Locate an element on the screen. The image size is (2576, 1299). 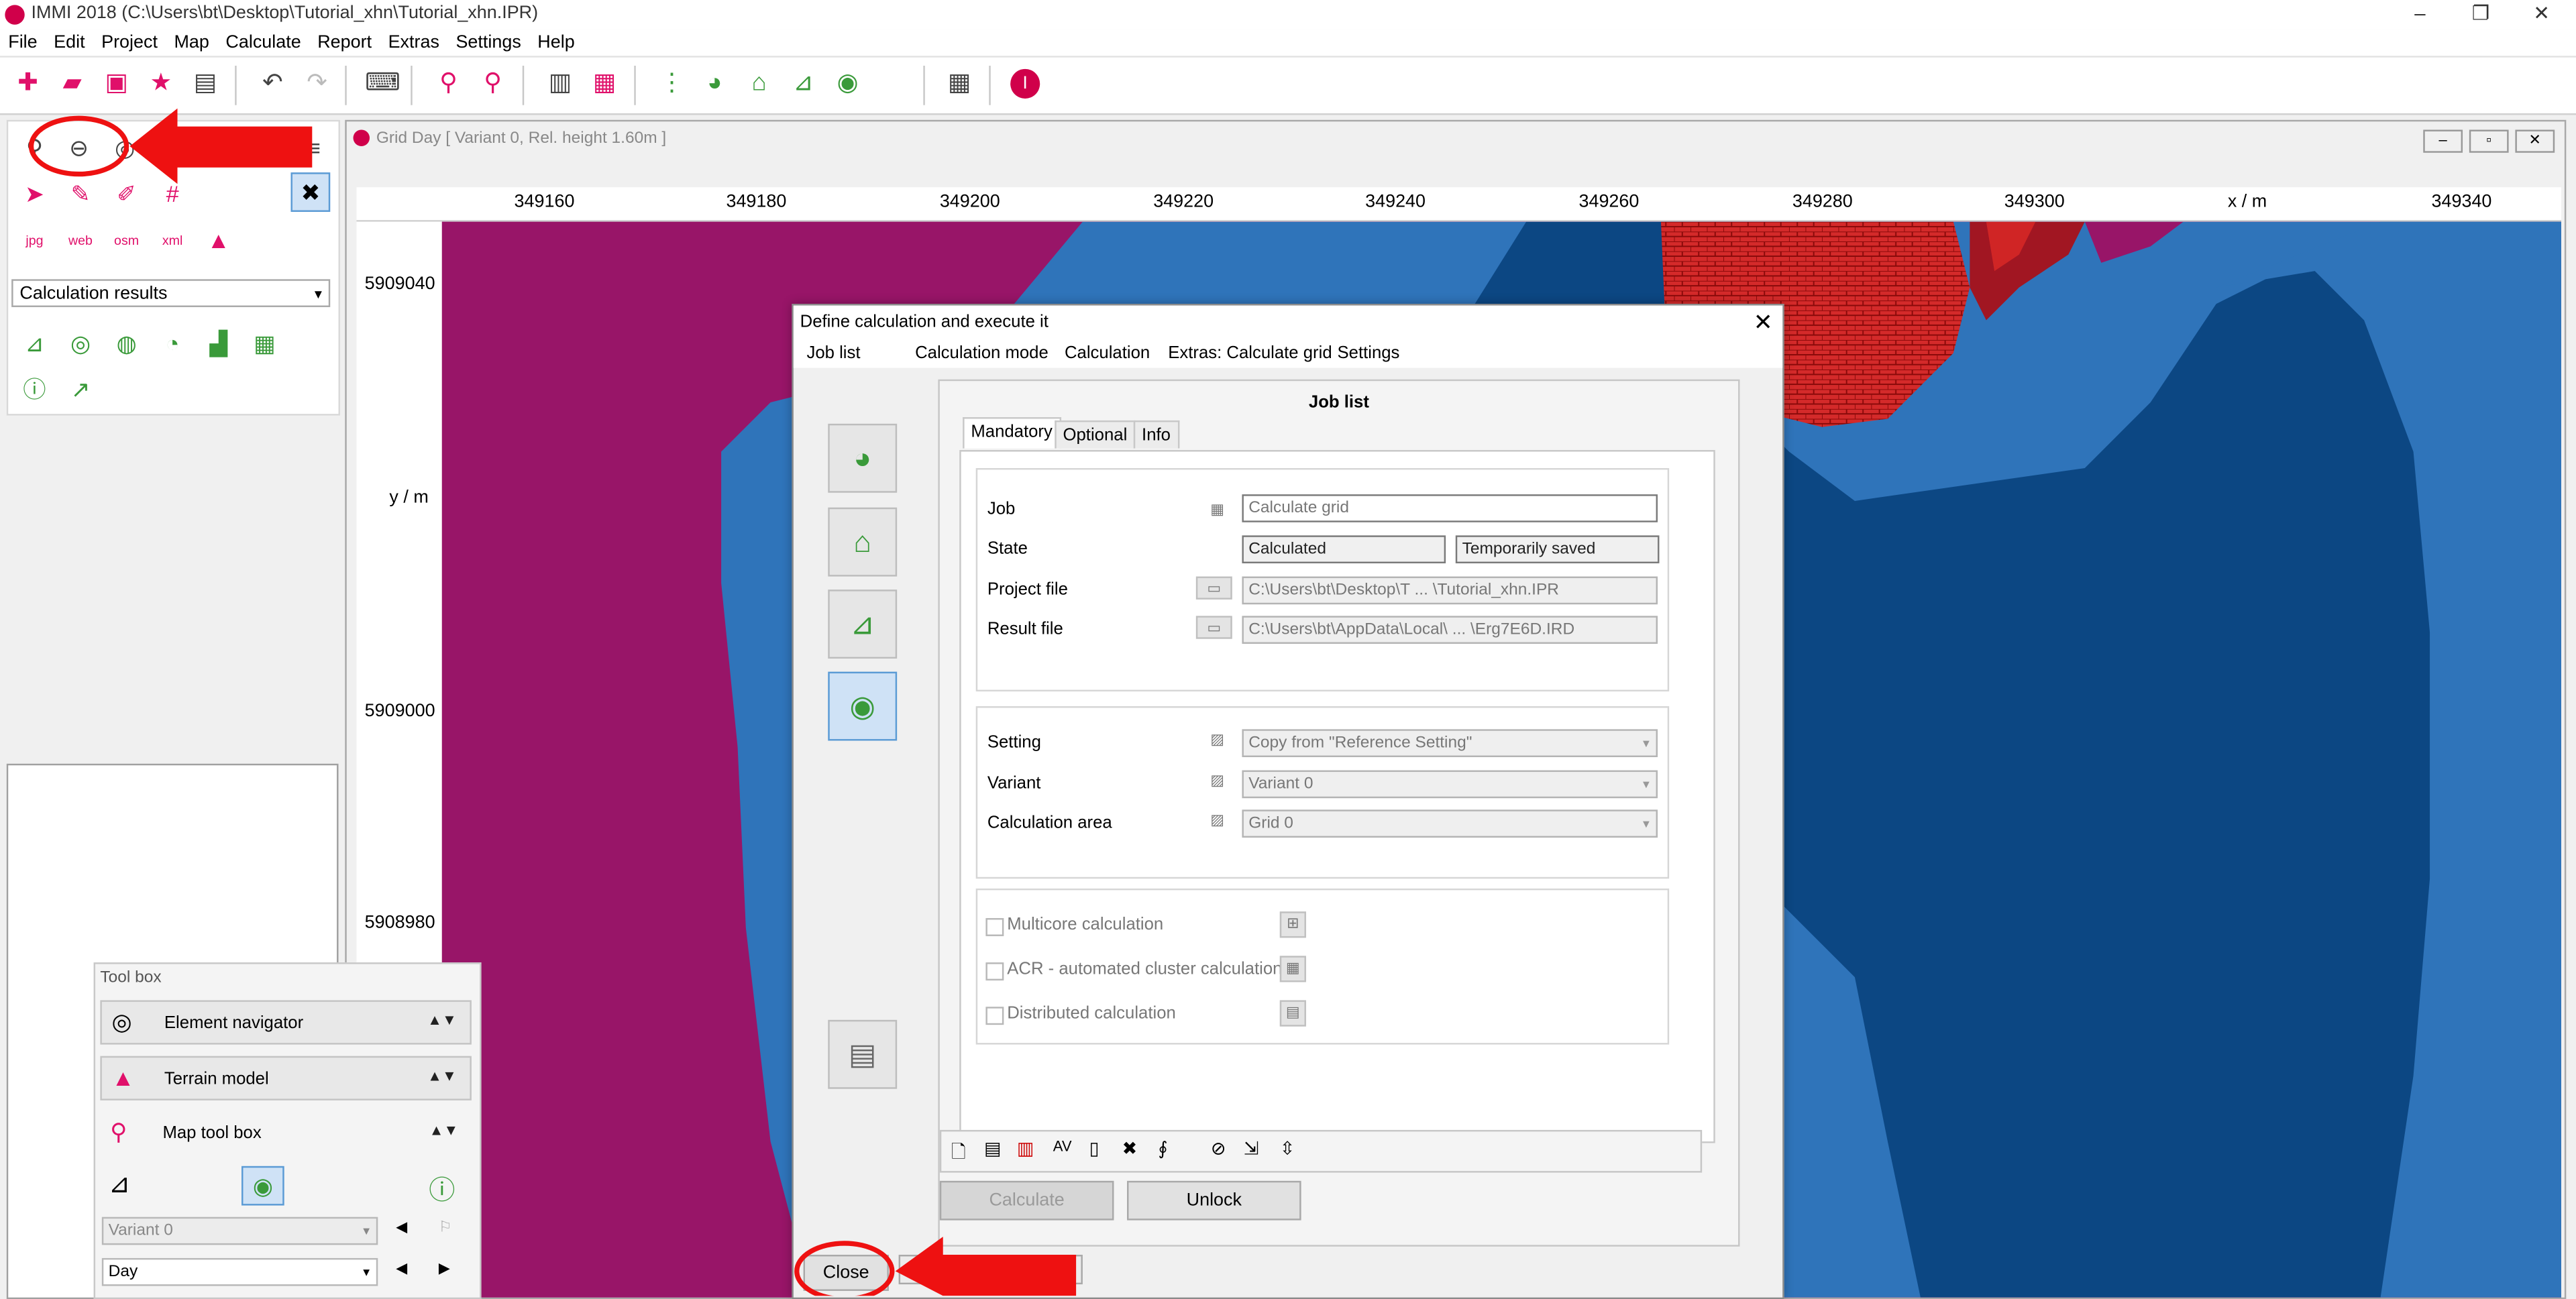
jpg-map-icon: jpg is located at coordinates (34, 240).